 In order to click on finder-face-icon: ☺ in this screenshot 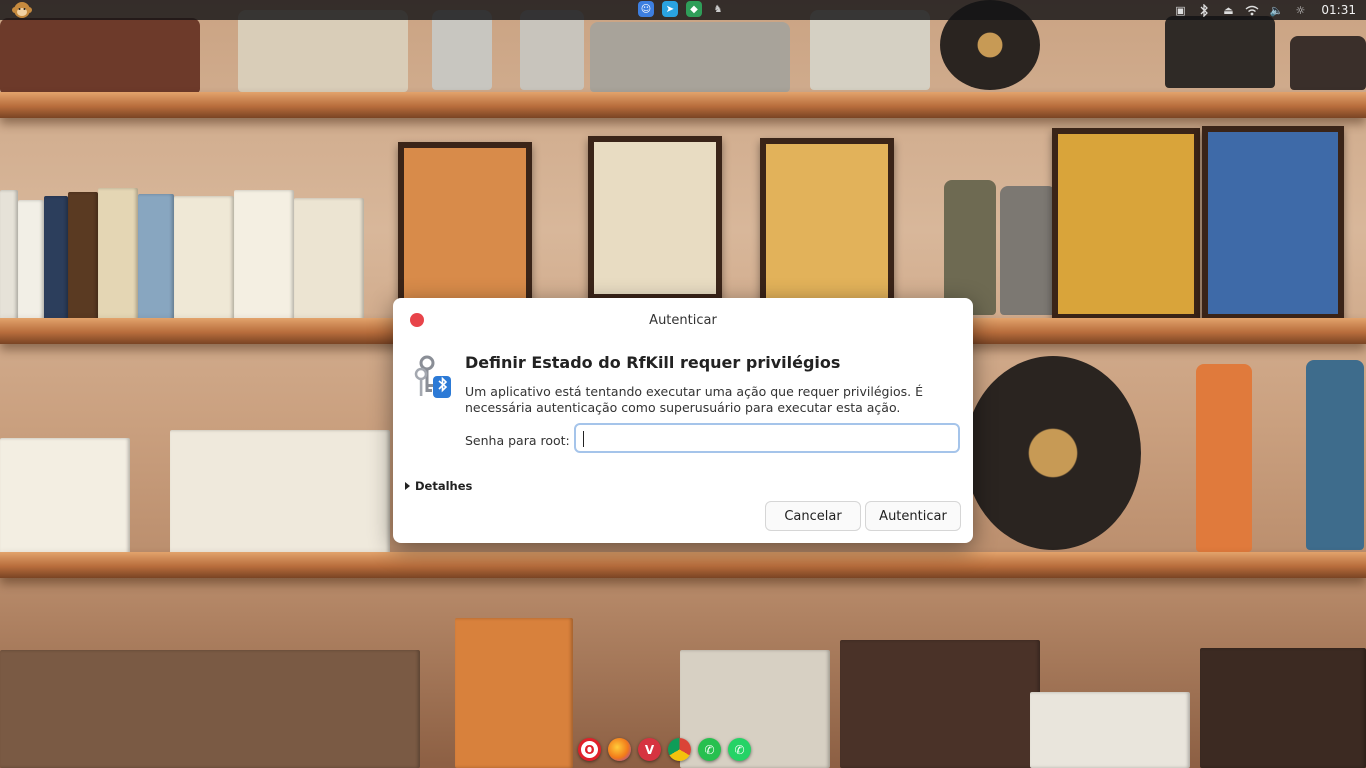, I will do `click(646, 9)`.